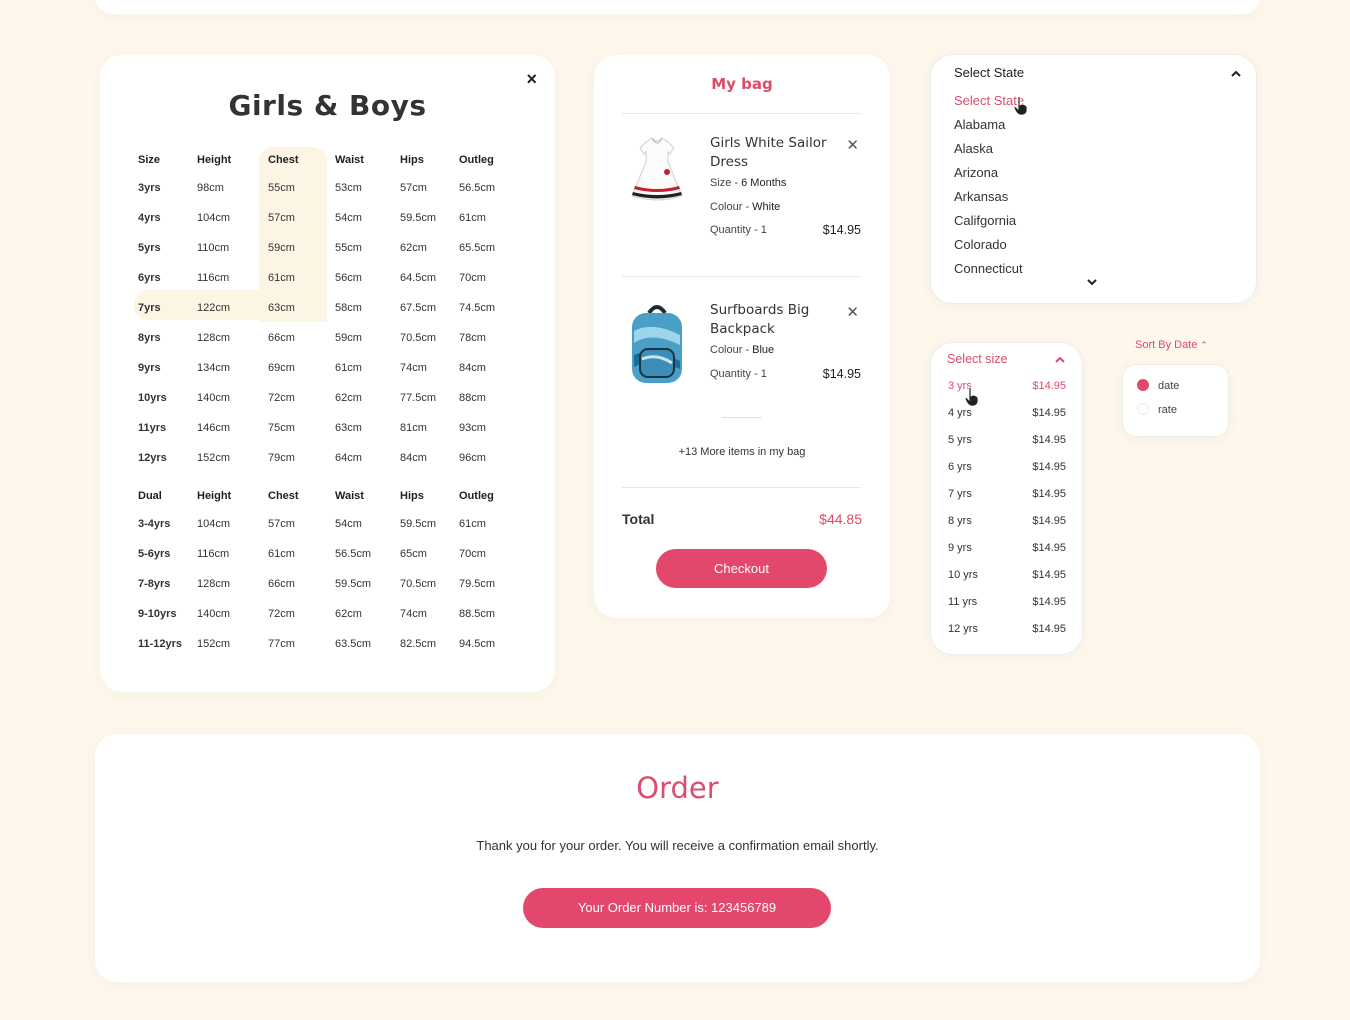  Describe the element at coordinates (989, 221) in the screenshot. I see `state-option: Califgornia` at that location.